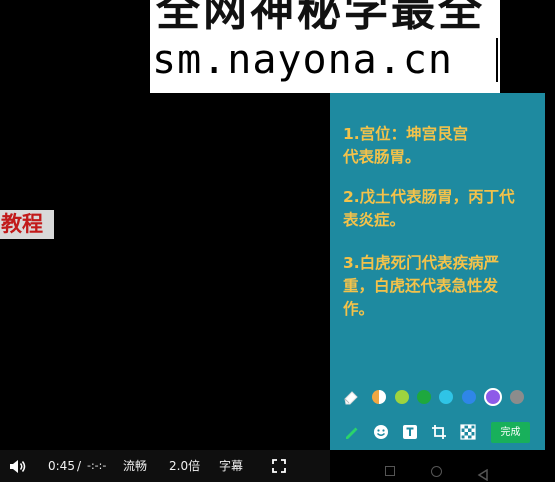 The height and width of the screenshot is (482, 555). Describe the element at coordinates (493, 397) in the screenshot. I see `color-swatch-purple-selected` at that location.